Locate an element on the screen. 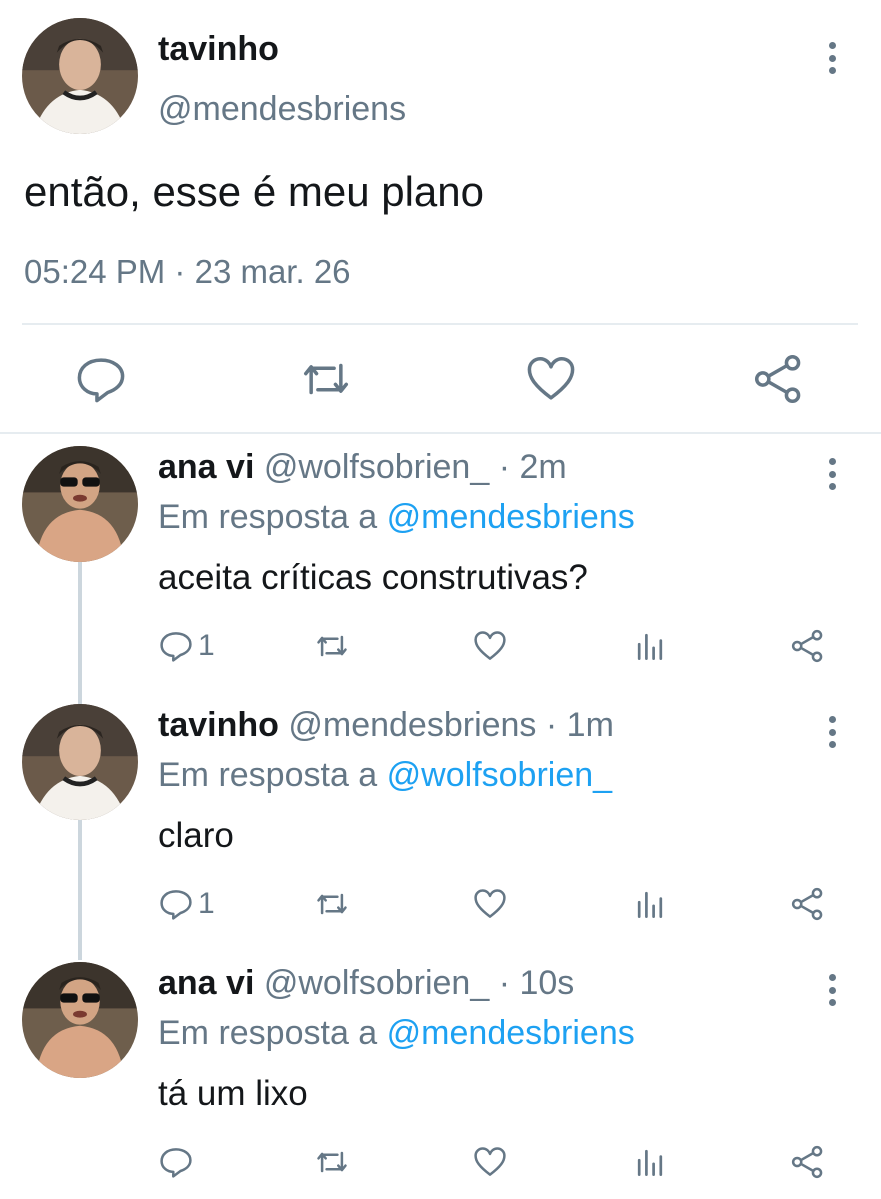 Image resolution: width=881 pixels, height=1199 pixels. reply-time: 1m is located at coordinates (590, 725).